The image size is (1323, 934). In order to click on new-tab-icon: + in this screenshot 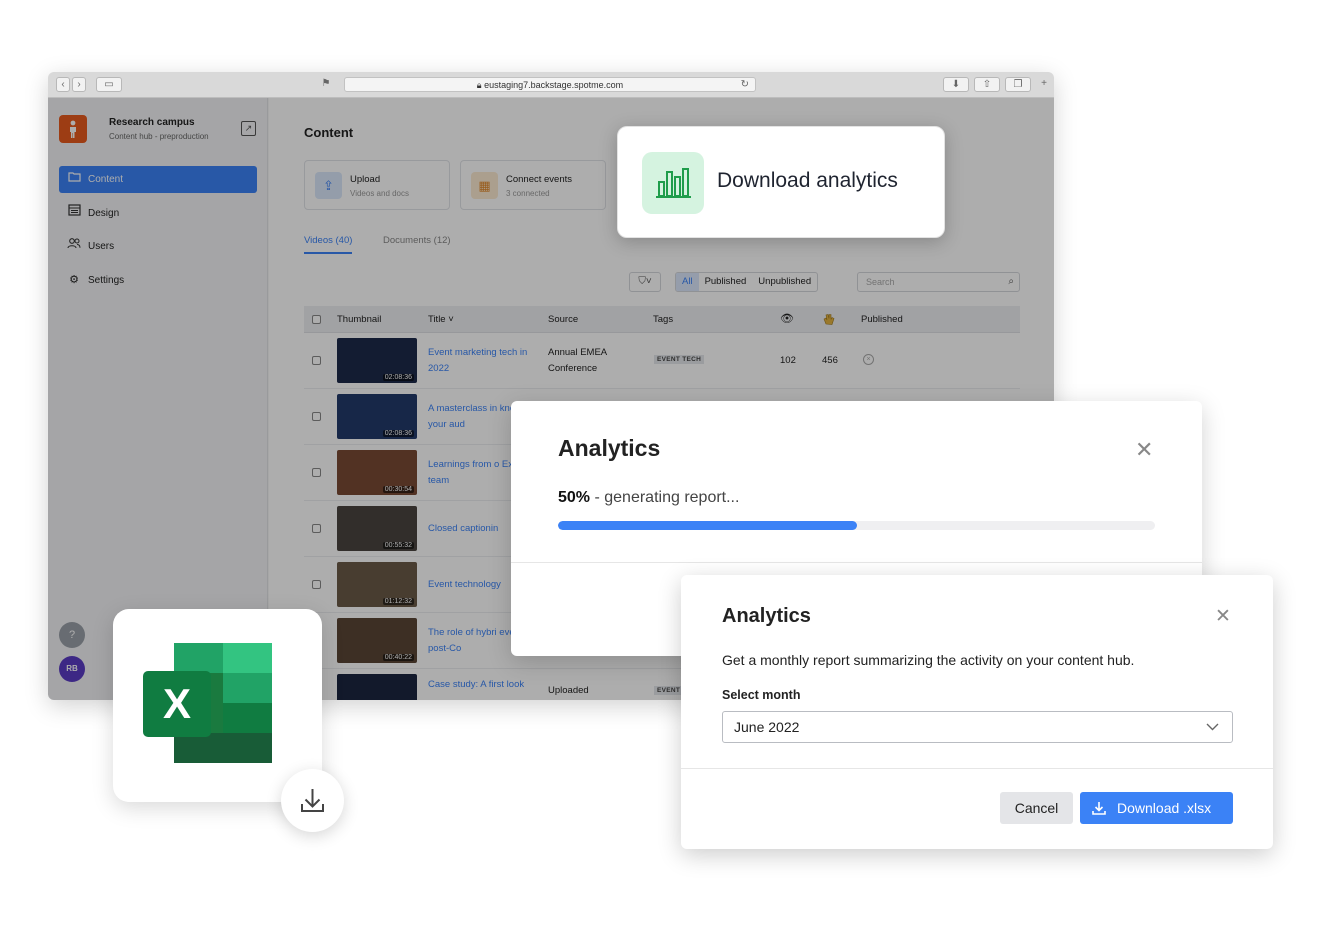, I will do `click(1044, 84)`.